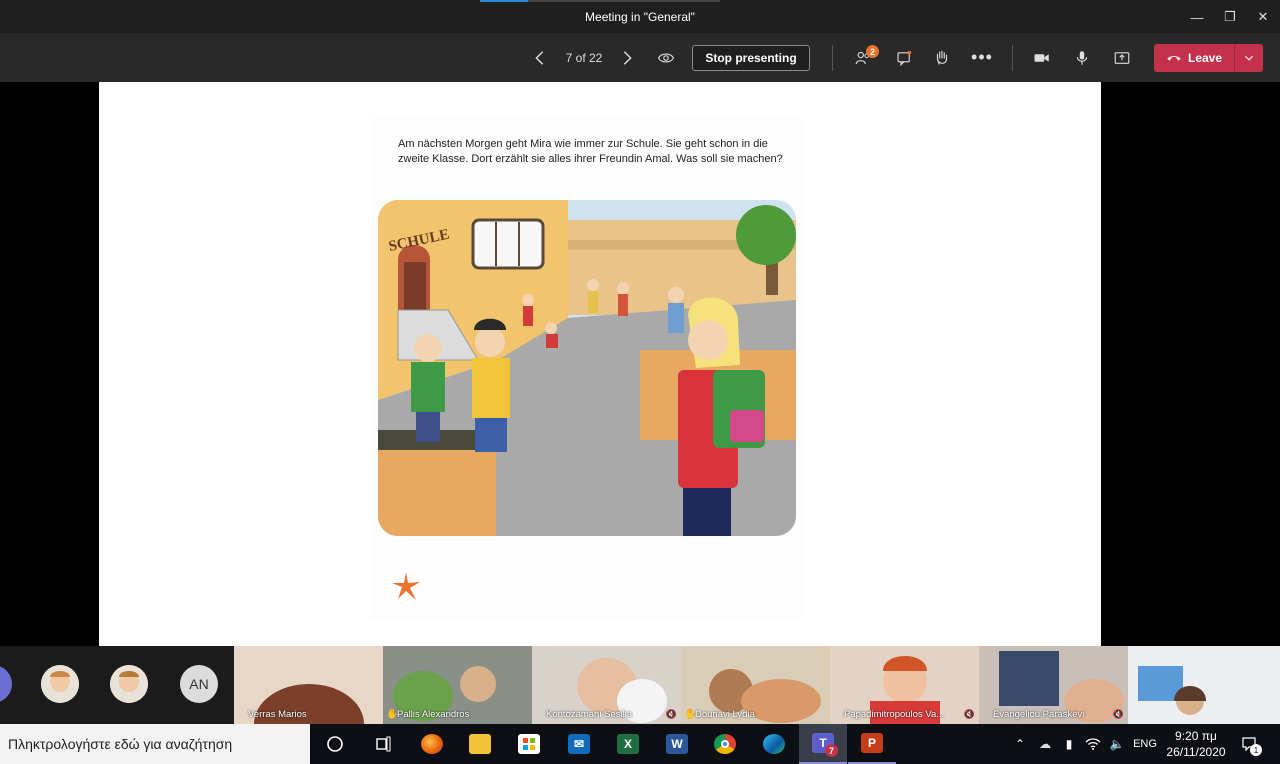 This screenshot has width=1280, height=764. What do you see at coordinates (1053, 685) in the screenshot?
I see `participant-video-tile: Evangeliou Paraskevi 🔇` at bounding box center [1053, 685].